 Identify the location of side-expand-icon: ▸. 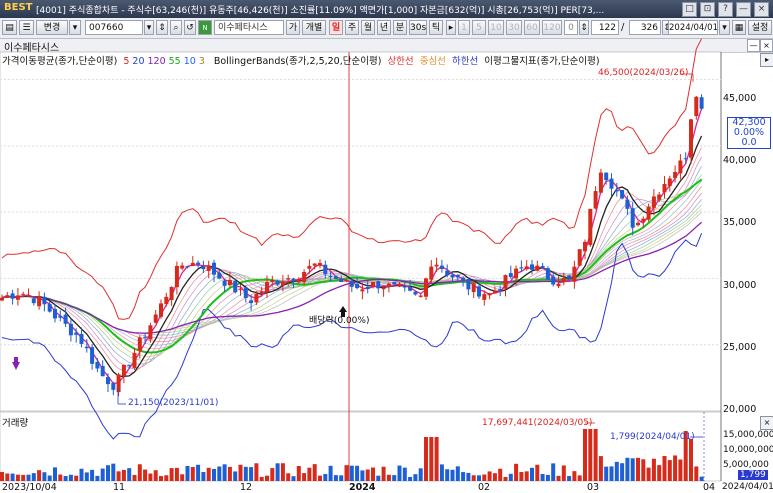
(766, 60).